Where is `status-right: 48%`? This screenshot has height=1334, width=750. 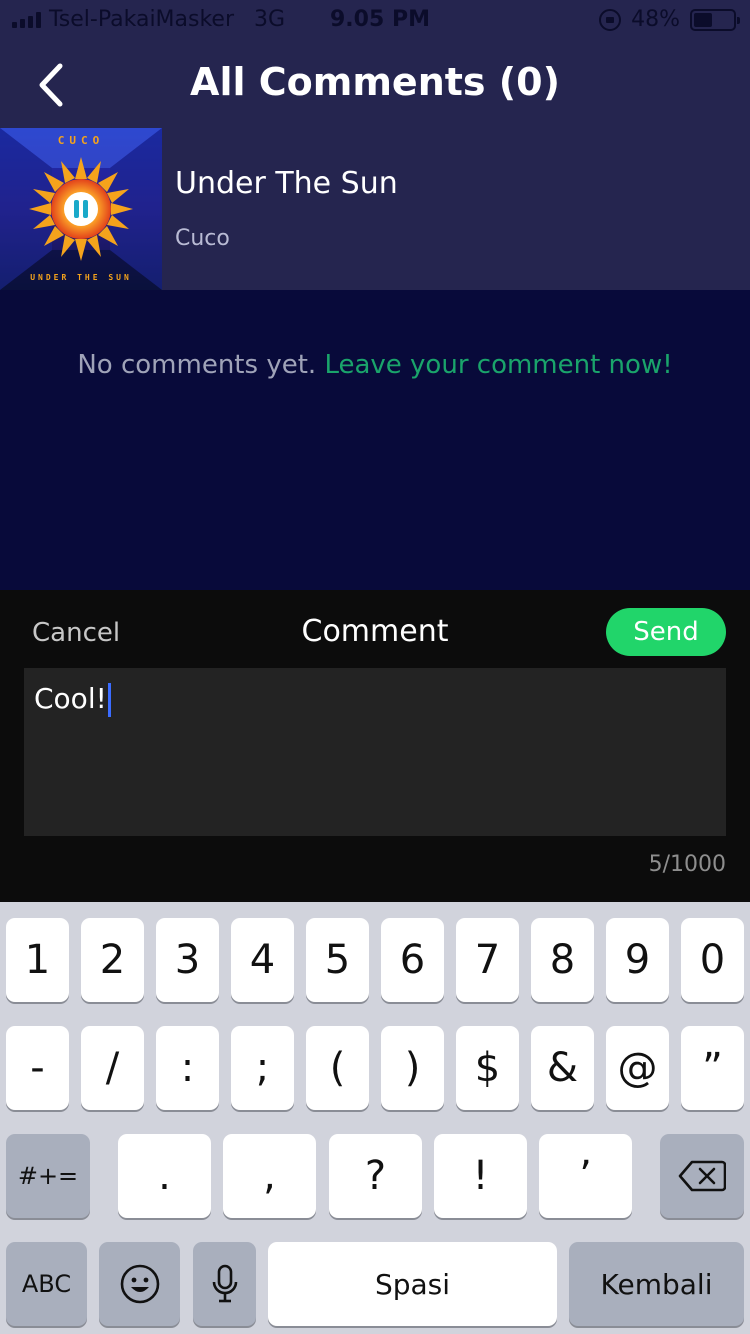
status-right: 48% is located at coordinates (669, 19).